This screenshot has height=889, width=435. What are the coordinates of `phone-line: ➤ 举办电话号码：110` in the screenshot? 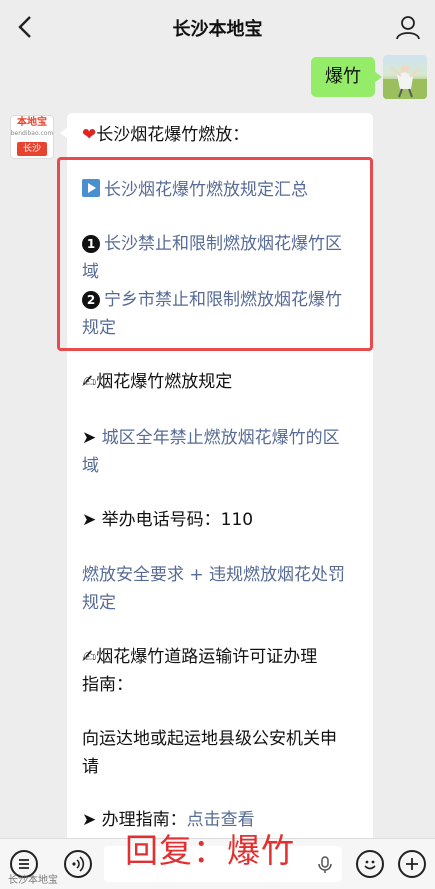 It's located at (223, 520).